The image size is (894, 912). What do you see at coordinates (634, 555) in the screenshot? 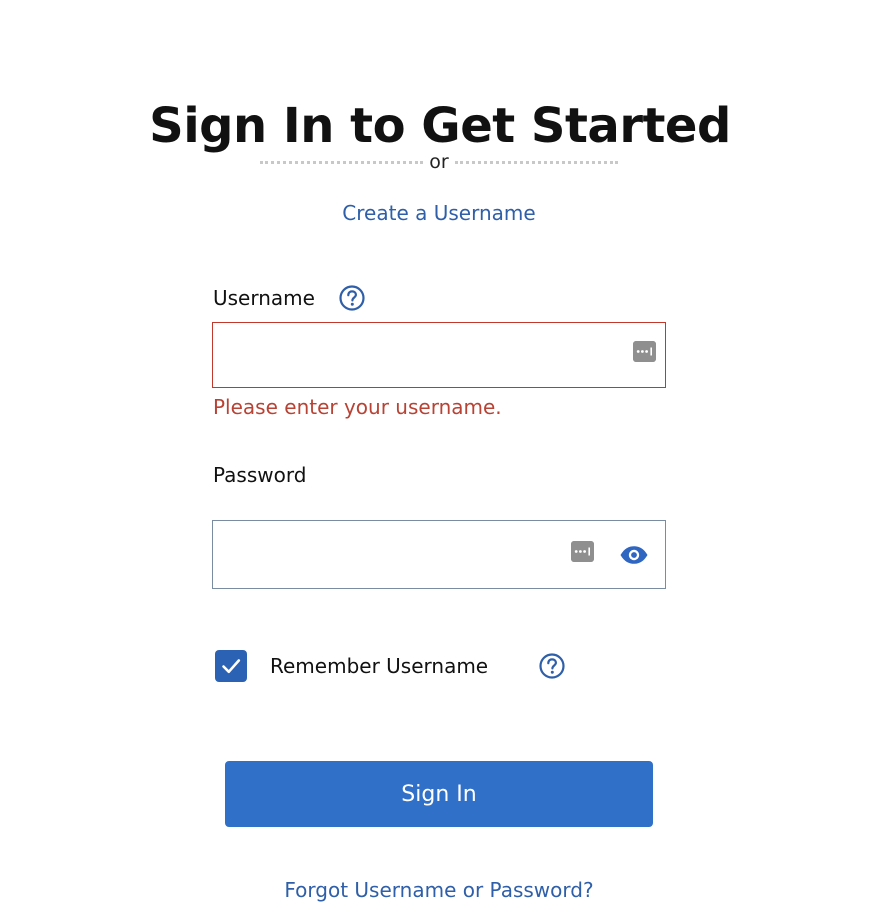
I see `show-password-eye-icon` at bounding box center [634, 555].